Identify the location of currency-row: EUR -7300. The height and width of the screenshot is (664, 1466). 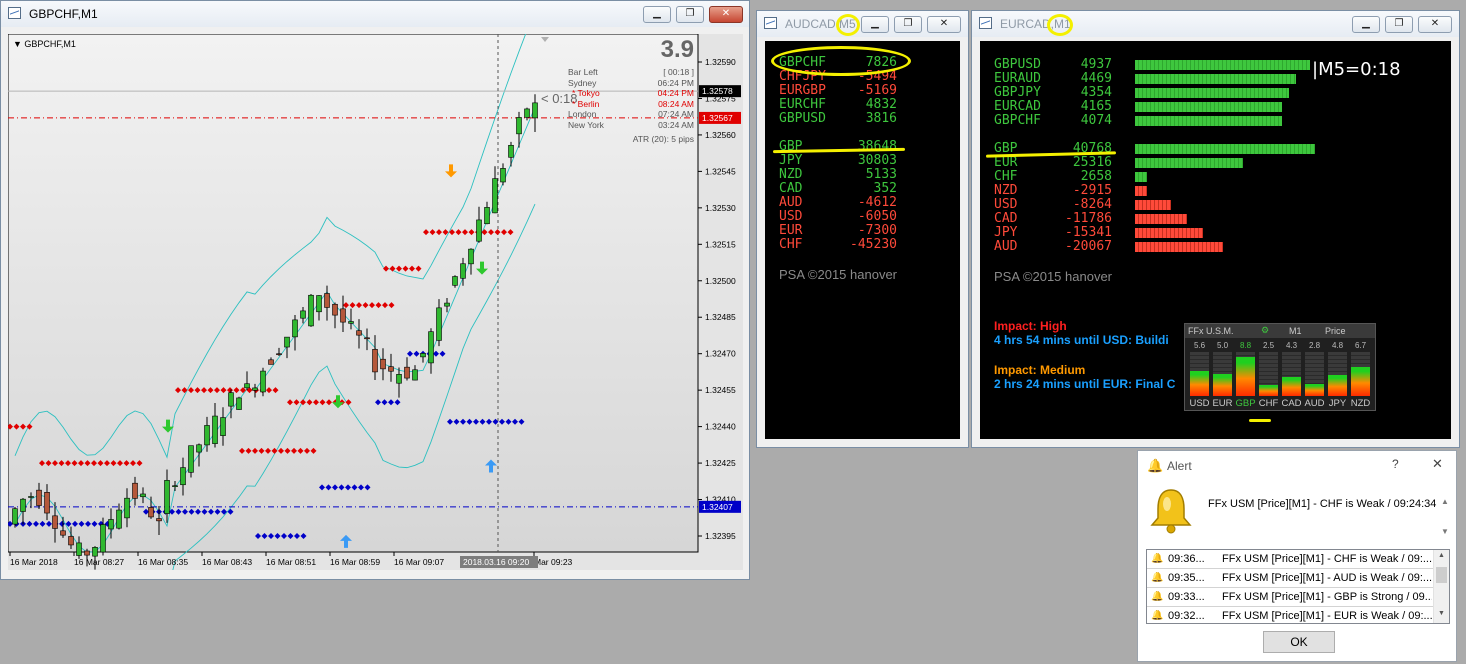
(838, 230).